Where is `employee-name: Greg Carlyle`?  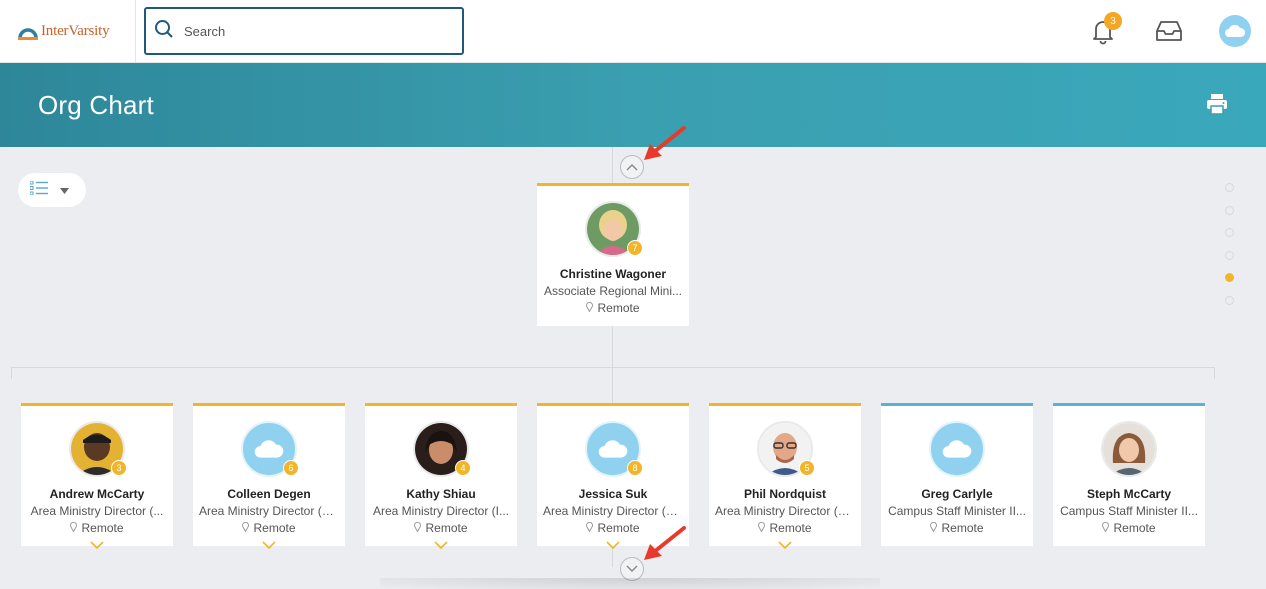
employee-name: Greg Carlyle is located at coordinates (957, 494).